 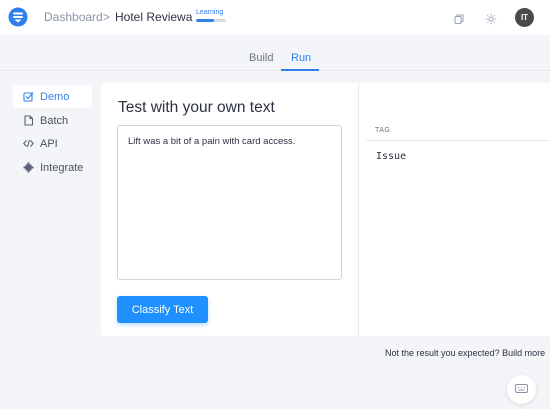 I want to click on sidebar-item-label: Batch, so click(x=54, y=120).